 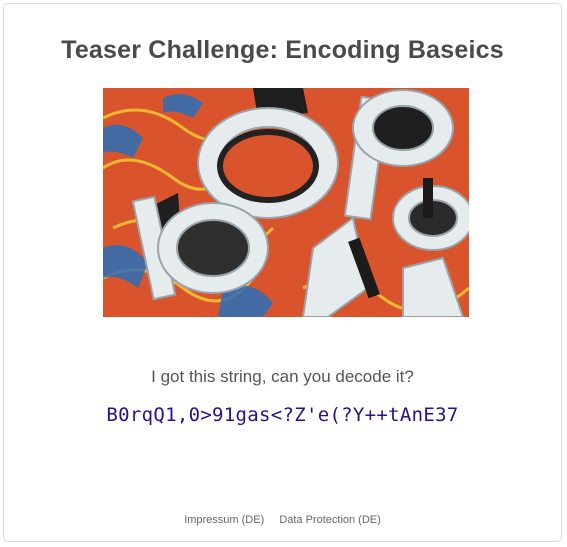 I want to click on challenge-question: I got this string, can you decode it?, so click(x=282, y=376).